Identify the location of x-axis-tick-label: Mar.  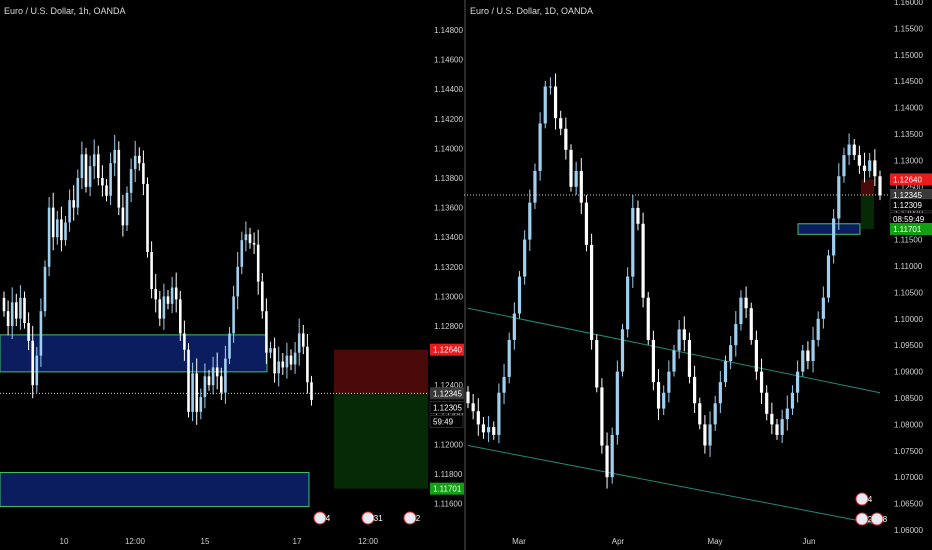
(519, 541).